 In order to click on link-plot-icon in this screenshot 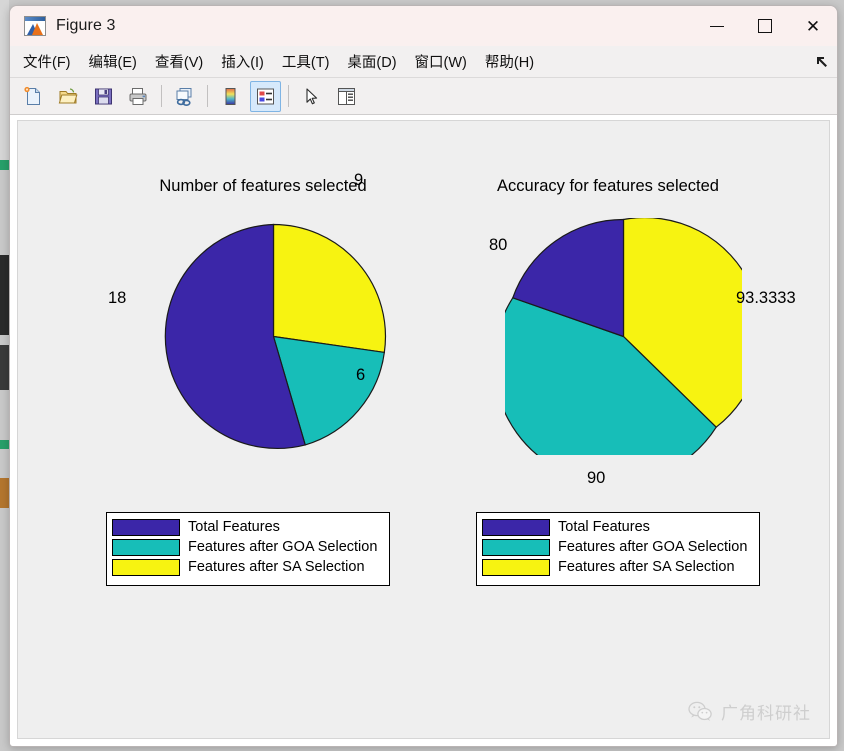, I will do `click(184, 96)`.